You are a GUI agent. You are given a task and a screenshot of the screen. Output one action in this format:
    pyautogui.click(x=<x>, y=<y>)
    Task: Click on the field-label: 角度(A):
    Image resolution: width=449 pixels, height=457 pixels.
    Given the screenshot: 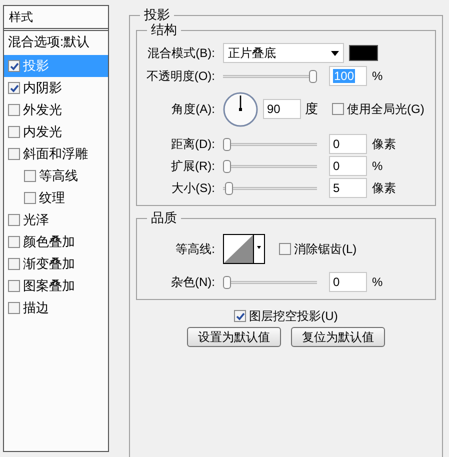 What is the action you would take?
    pyautogui.click(x=193, y=109)
    